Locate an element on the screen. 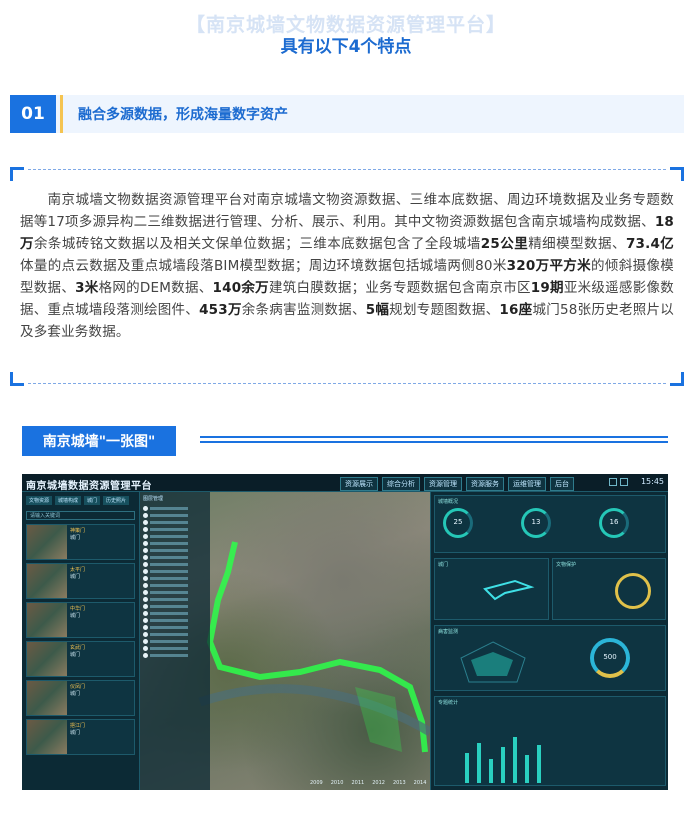  section-divider is located at coordinates (61, 114).